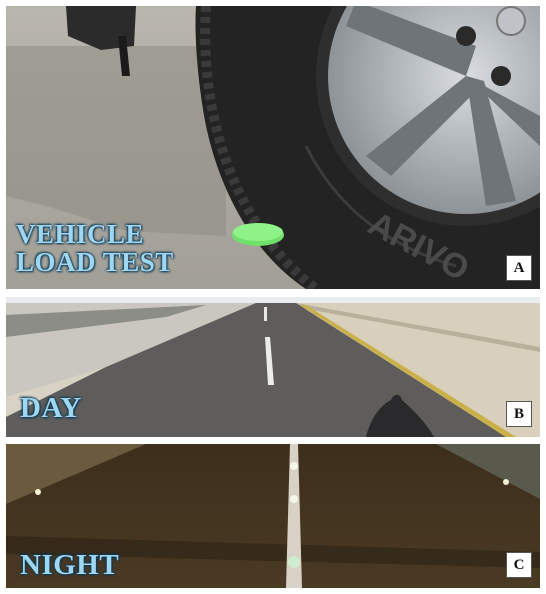 This screenshot has height=594, width=546. Describe the element at coordinates (95, 262) in the screenshot. I see `caption-line-2: LOAD TEST` at that location.